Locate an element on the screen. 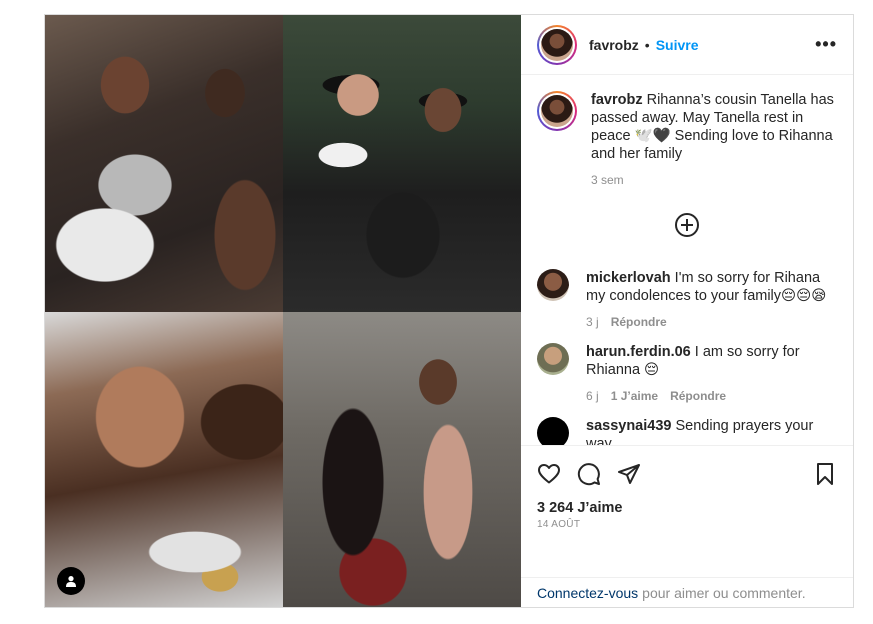 This screenshot has height=624, width=873. collage-photo-top-right is located at coordinates (402, 163).